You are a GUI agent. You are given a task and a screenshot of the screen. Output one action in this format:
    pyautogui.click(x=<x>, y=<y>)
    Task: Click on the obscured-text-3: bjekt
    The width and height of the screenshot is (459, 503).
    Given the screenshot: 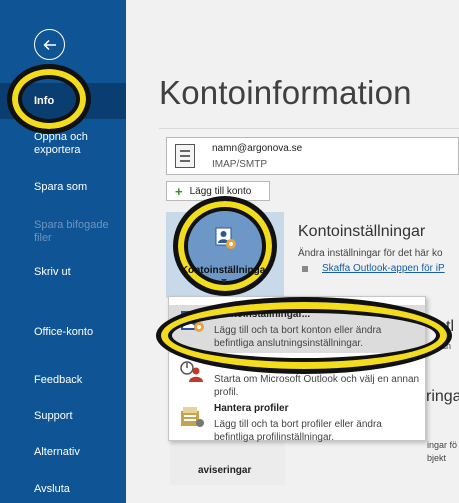 What is the action you would take?
    pyautogui.click(x=437, y=458)
    